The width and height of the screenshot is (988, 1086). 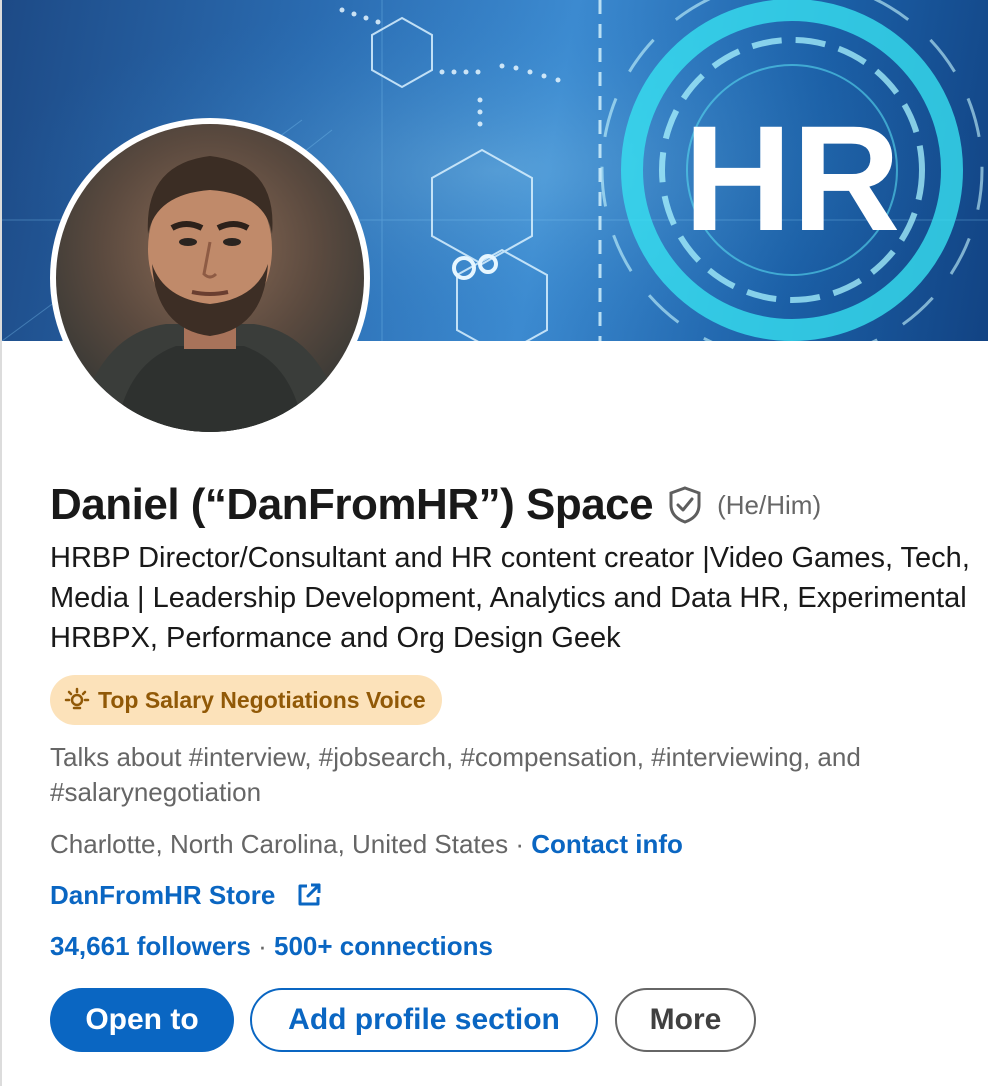 I want to click on external-link-icon, so click(x=309, y=895).